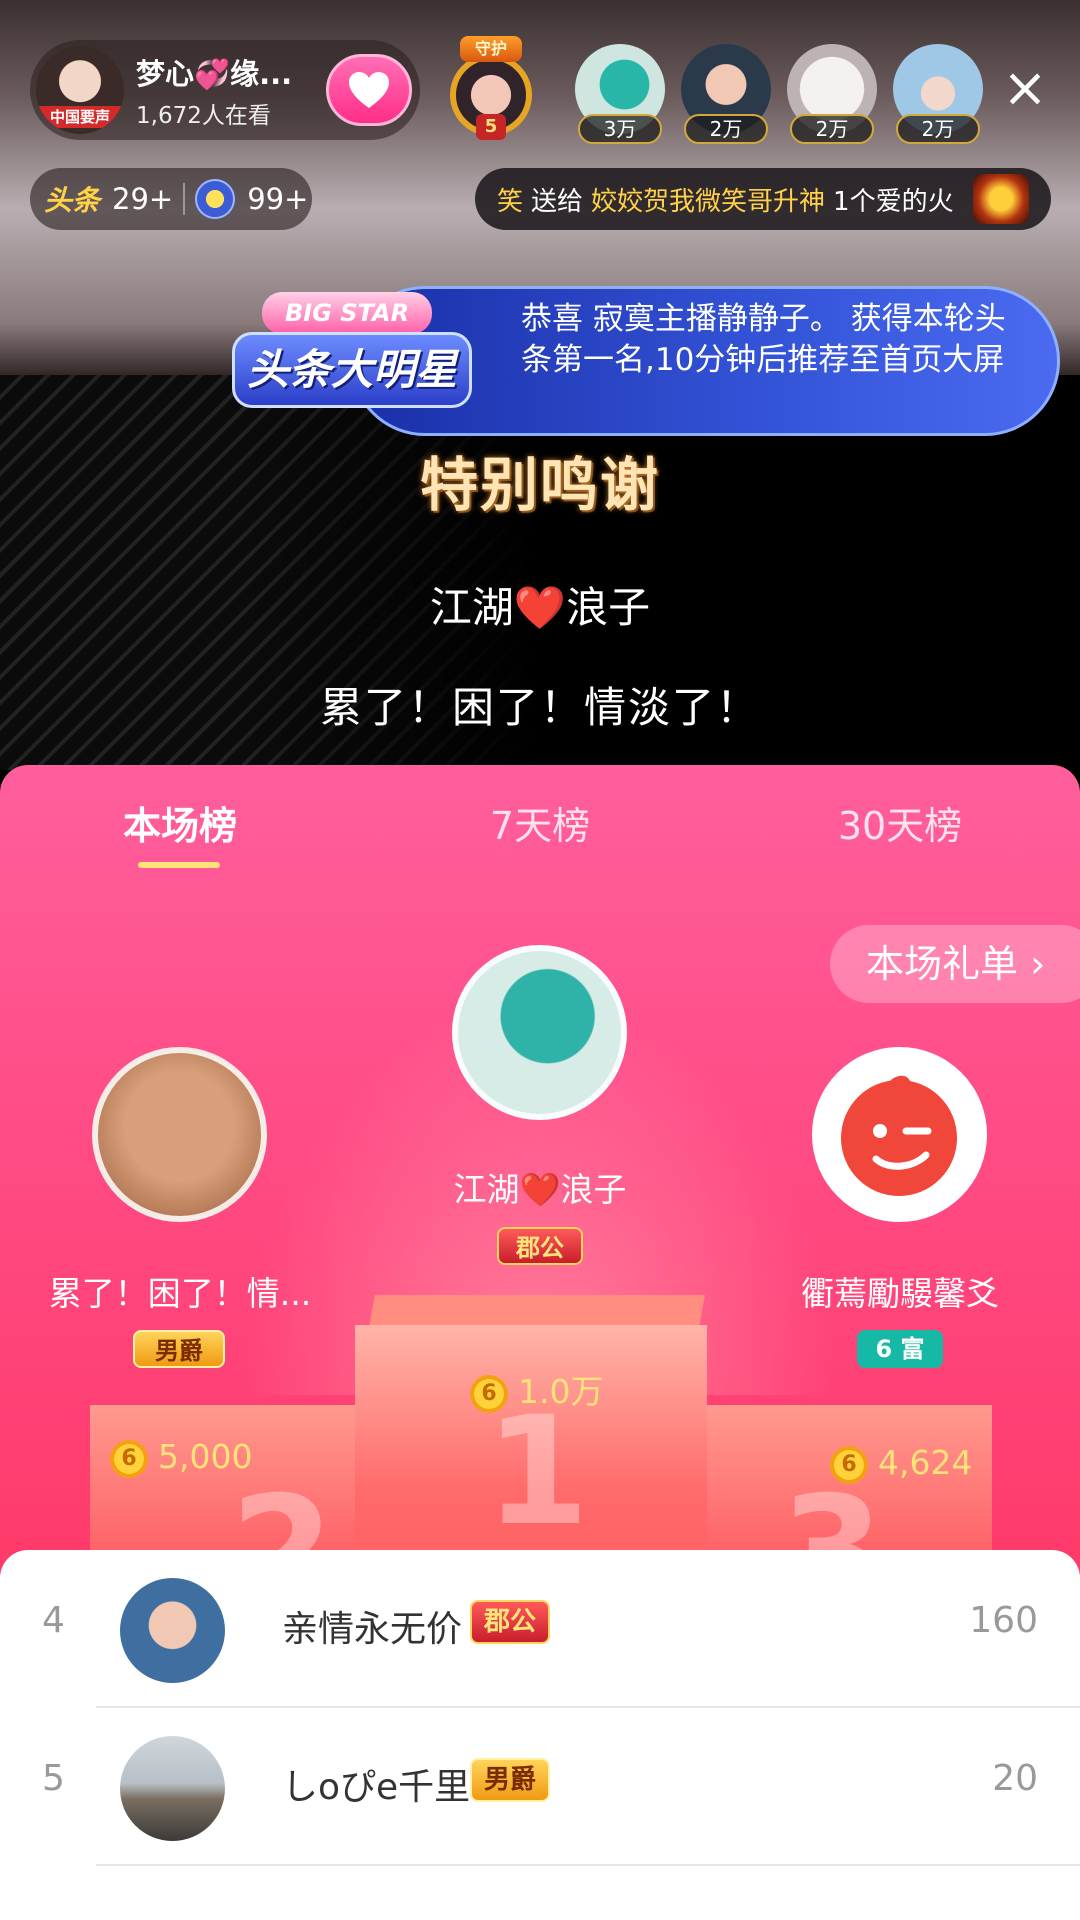  Describe the element at coordinates (620, 94) in the screenshot. I see `top-viewer-1: 3万` at that location.